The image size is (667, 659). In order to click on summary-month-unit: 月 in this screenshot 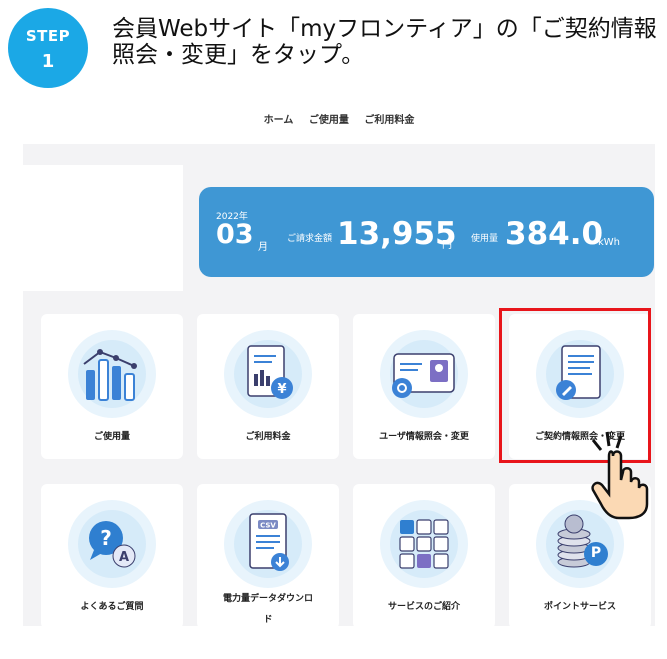, I will do `click(263, 247)`.